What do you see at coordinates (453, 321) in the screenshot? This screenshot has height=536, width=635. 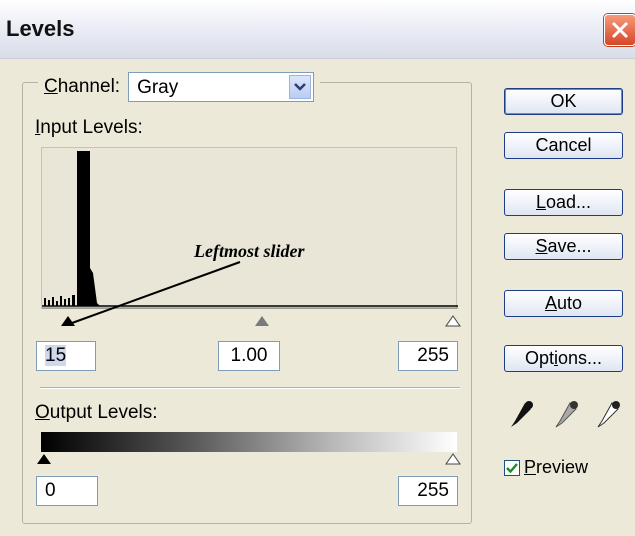 I see `input-white-slider` at bounding box center [453, 321].